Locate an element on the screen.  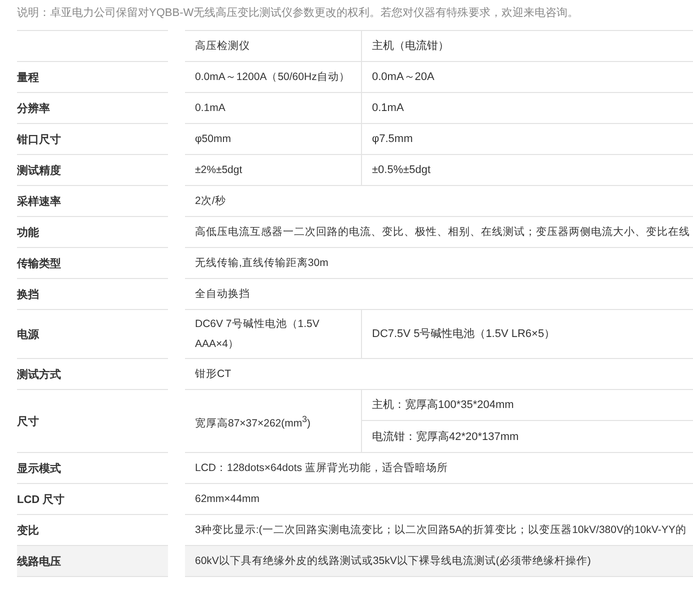
row-label: 线路电压 is located at coordinates (39, 561).